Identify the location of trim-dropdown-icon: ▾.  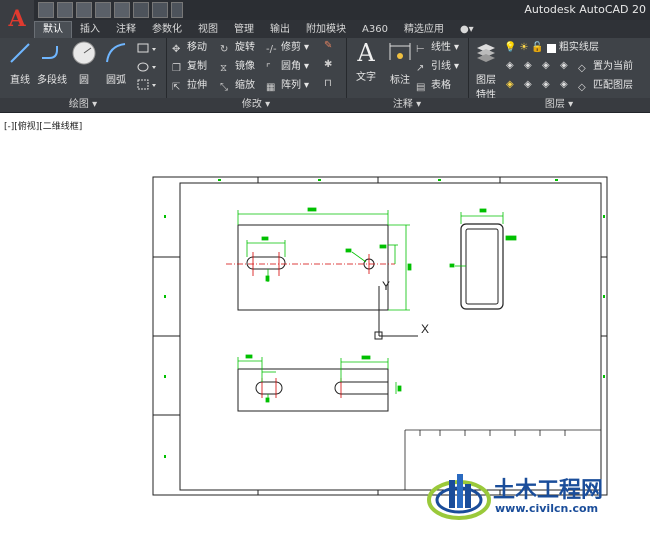
(306, 48).